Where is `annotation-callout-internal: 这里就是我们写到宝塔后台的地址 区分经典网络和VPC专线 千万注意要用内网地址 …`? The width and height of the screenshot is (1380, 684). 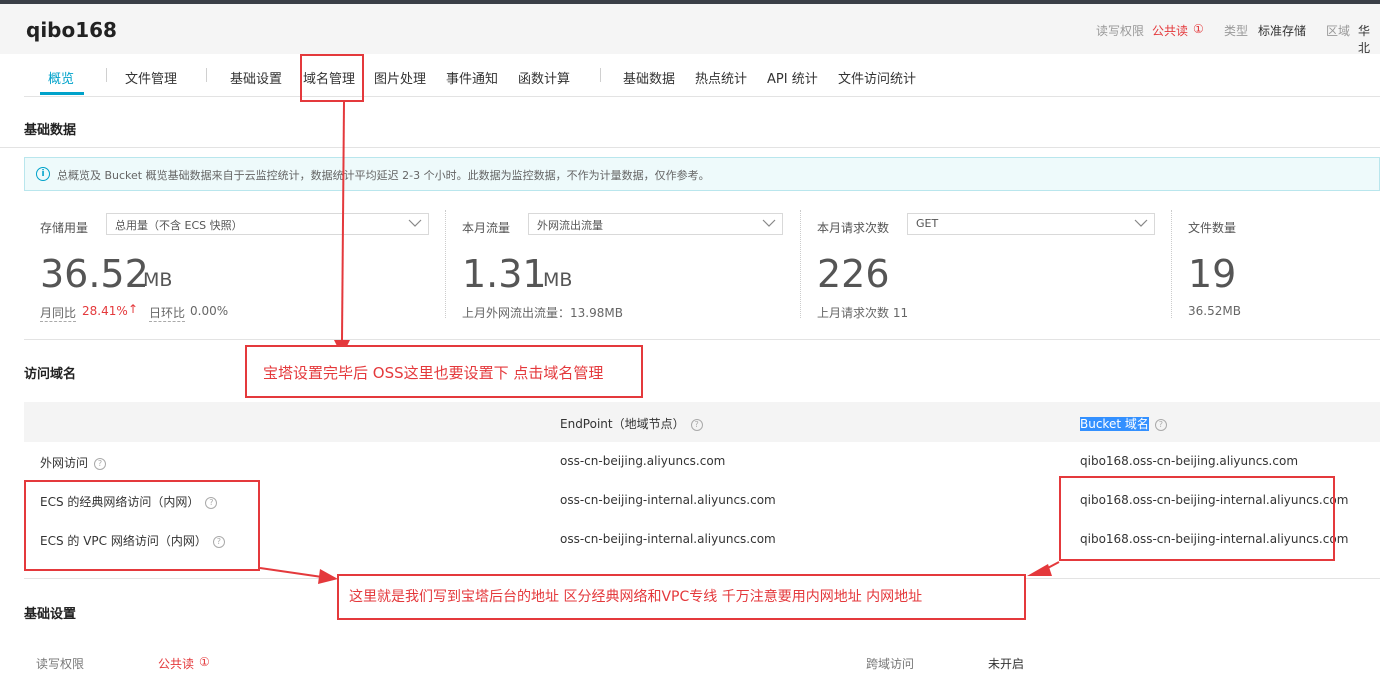 annotation-callout-internal: 这里就是我们写到宝塔后台的地址 区分经典网络和VPC专线 千万注意要用内网地址 … is located at coordinates (681, 597).